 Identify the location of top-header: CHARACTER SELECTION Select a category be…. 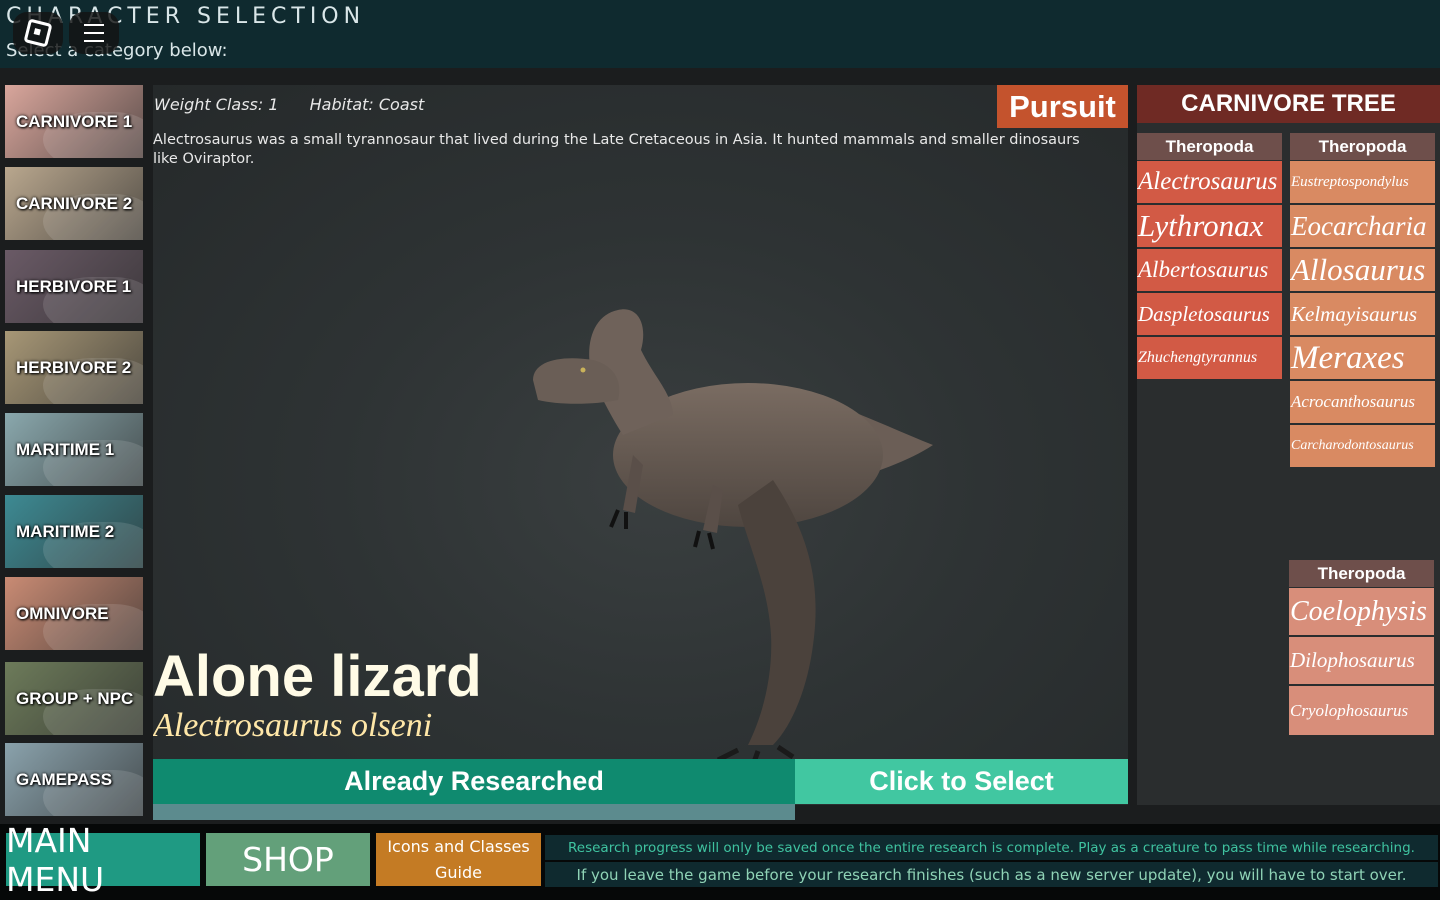
(720, 34).